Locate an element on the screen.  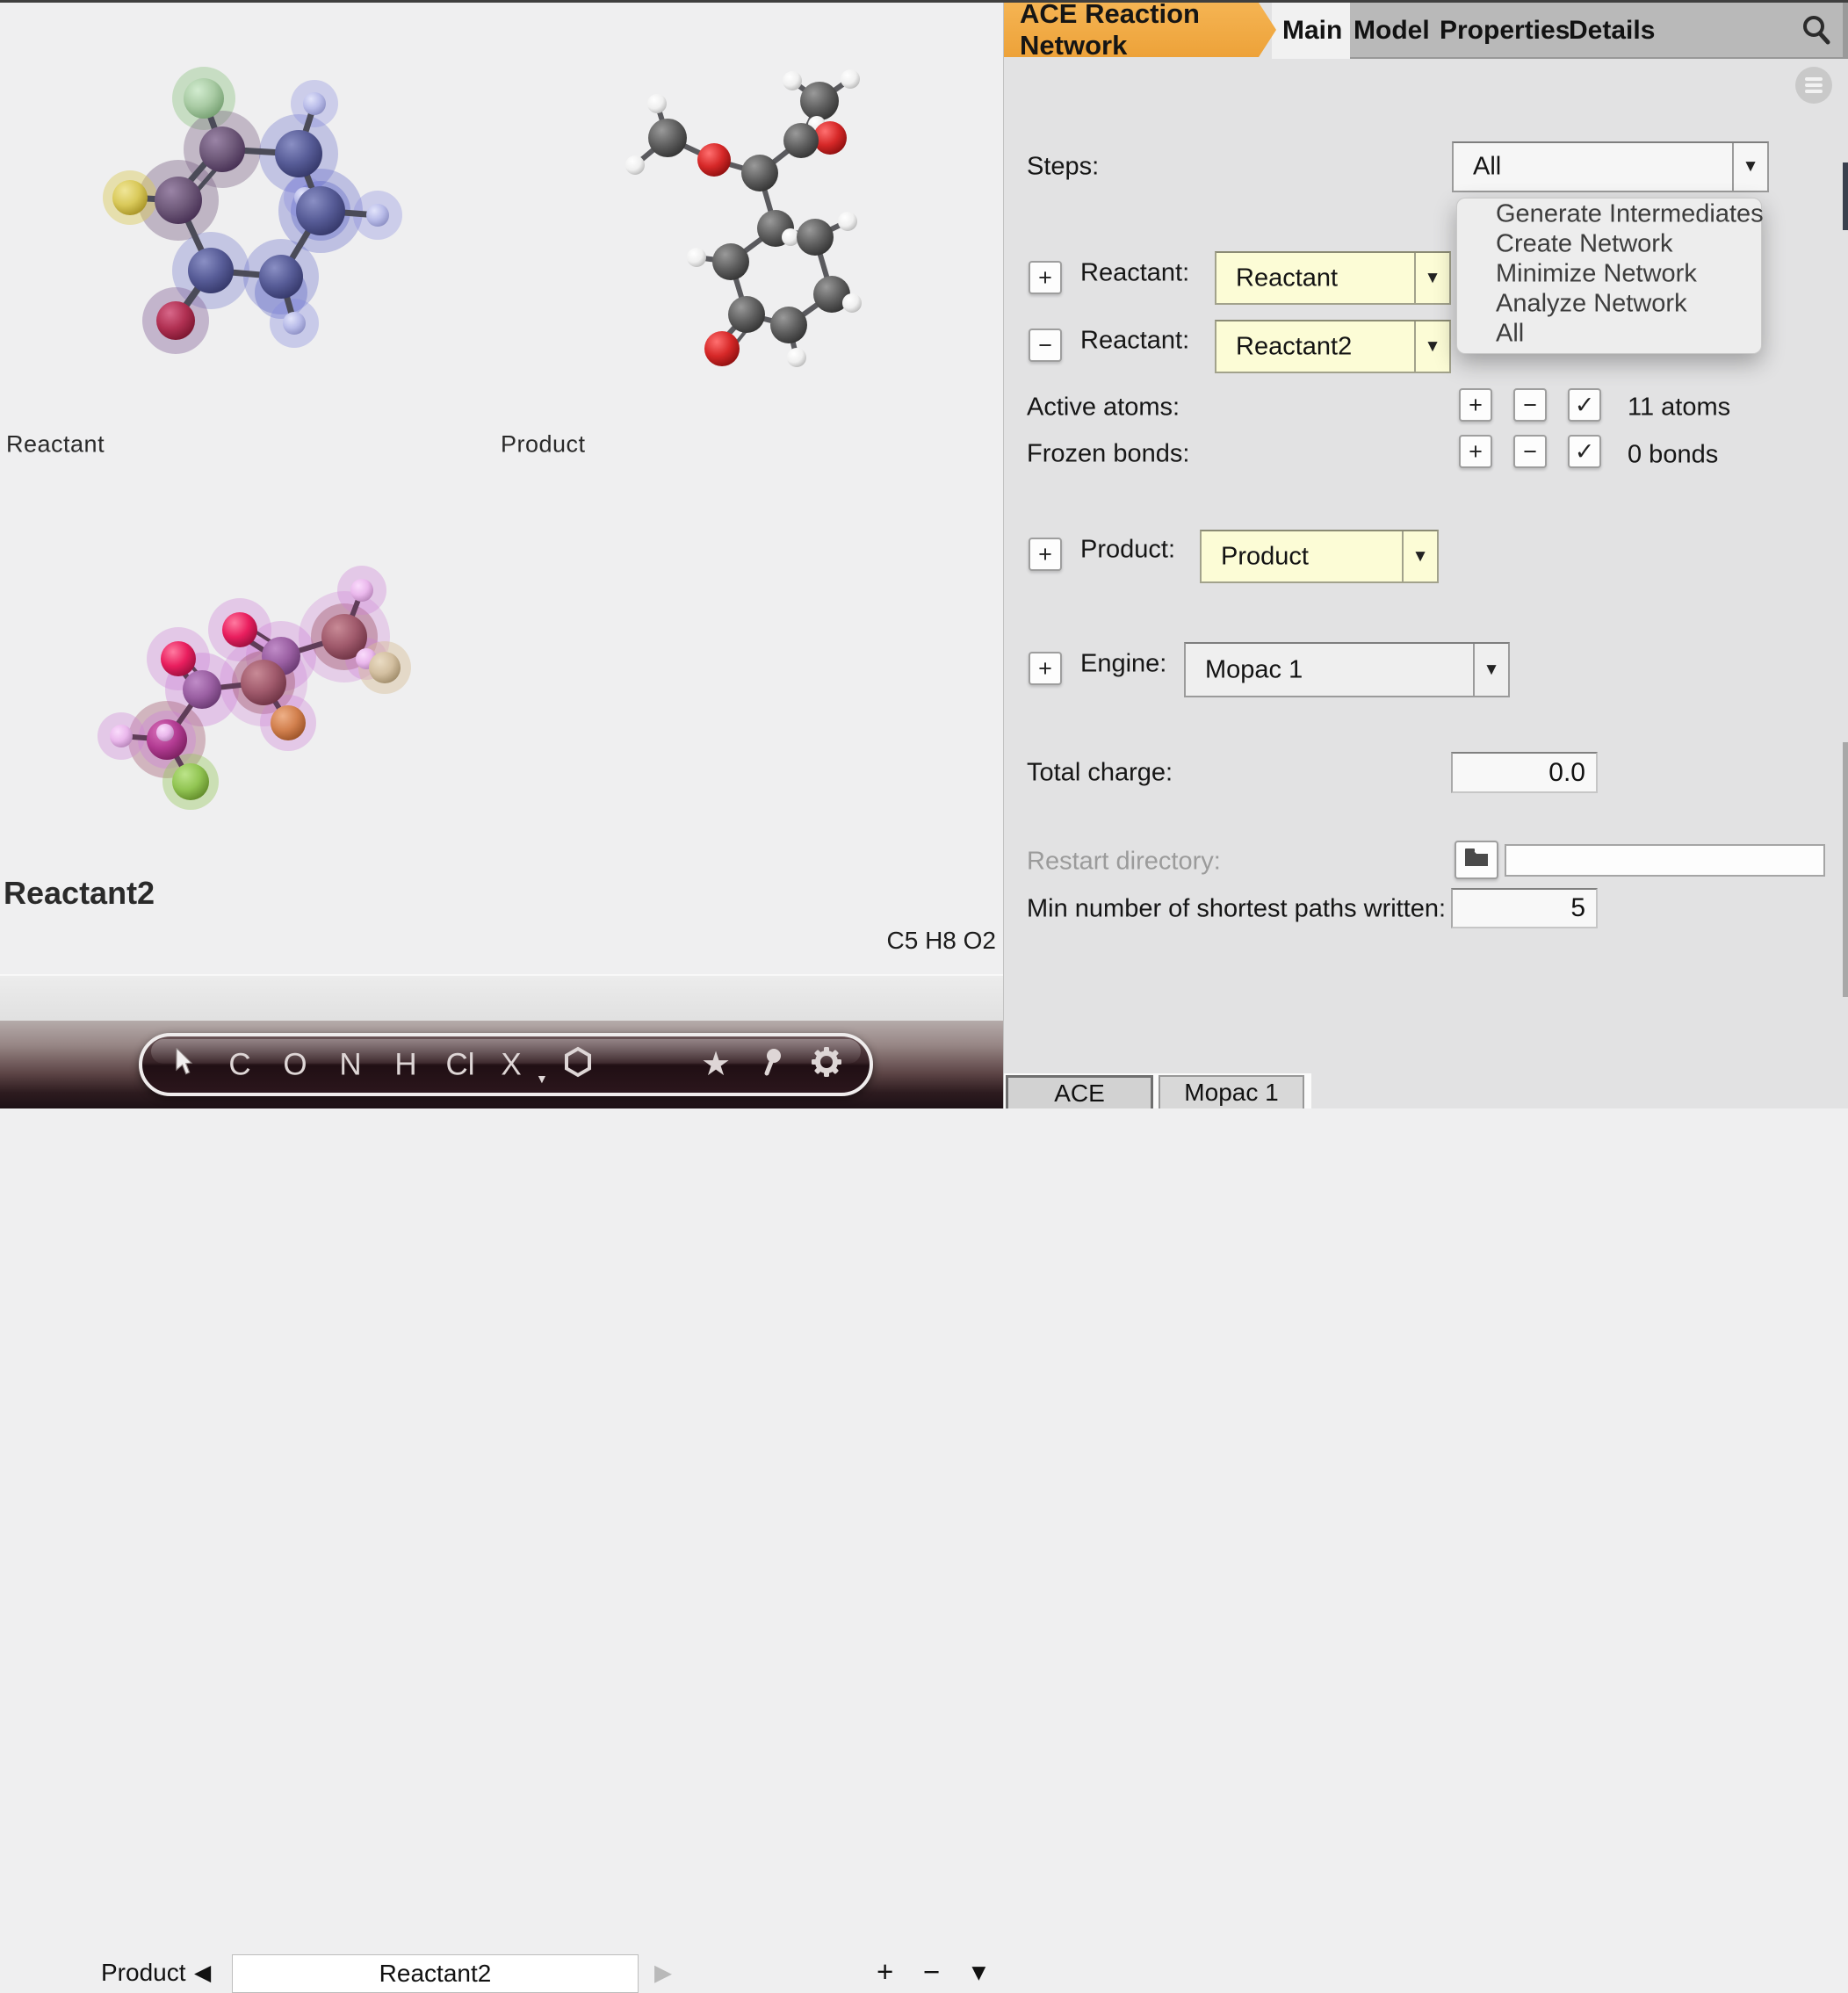
min-paths-label: Min number of shortest paths written: is located at coordinates (1237, 908).